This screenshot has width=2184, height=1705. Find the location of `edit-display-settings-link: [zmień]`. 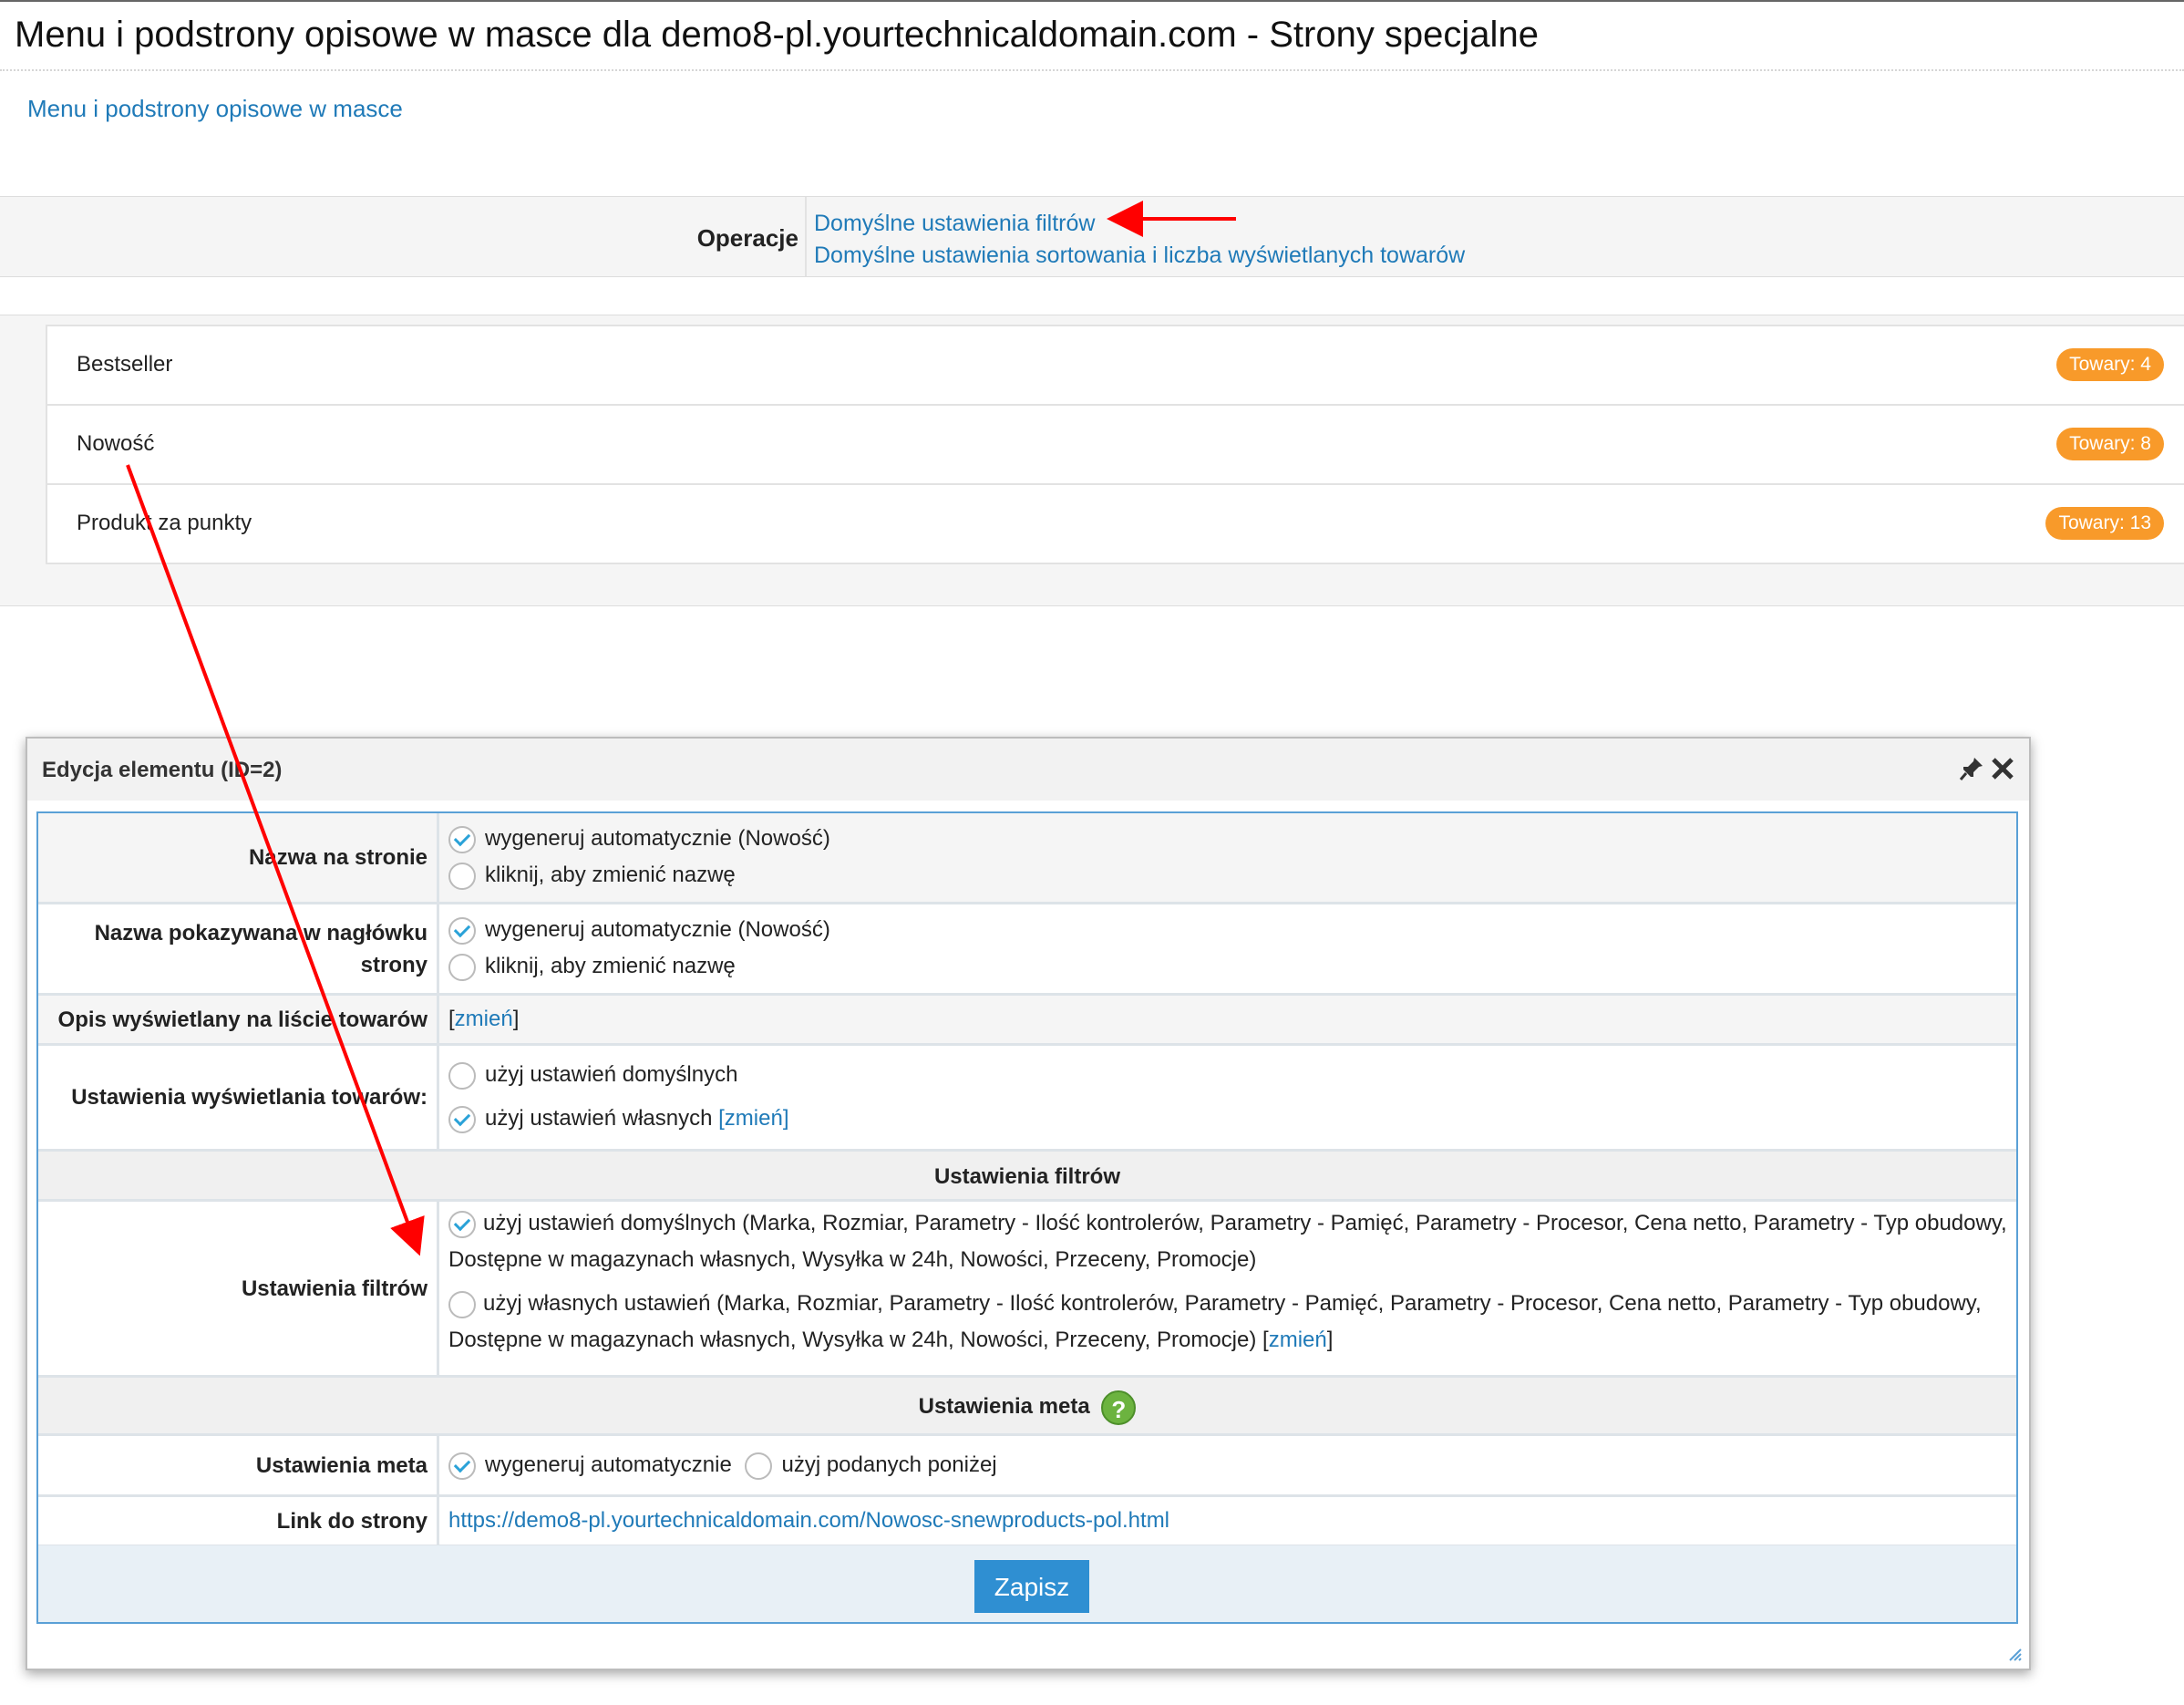

edit-display-settings-link: [zmień] is located at coordinates (753, 1118).